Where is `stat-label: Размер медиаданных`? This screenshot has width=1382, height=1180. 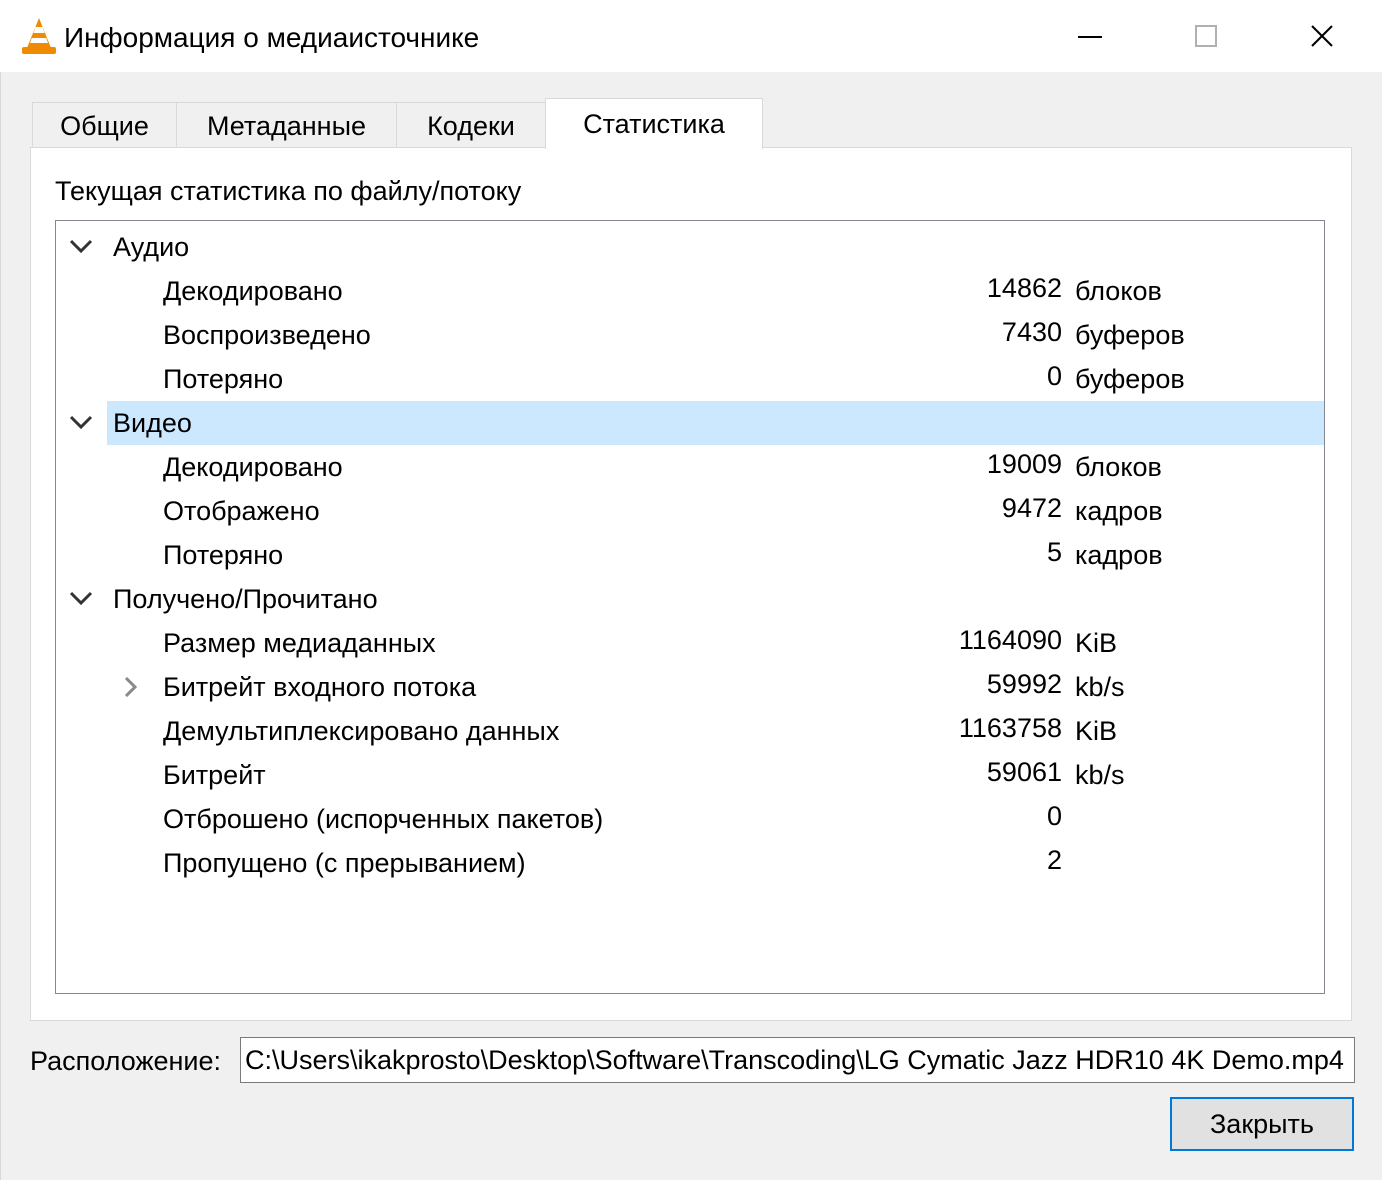
stat-label: Размер медиаданных is located at coordinates (299, 643).